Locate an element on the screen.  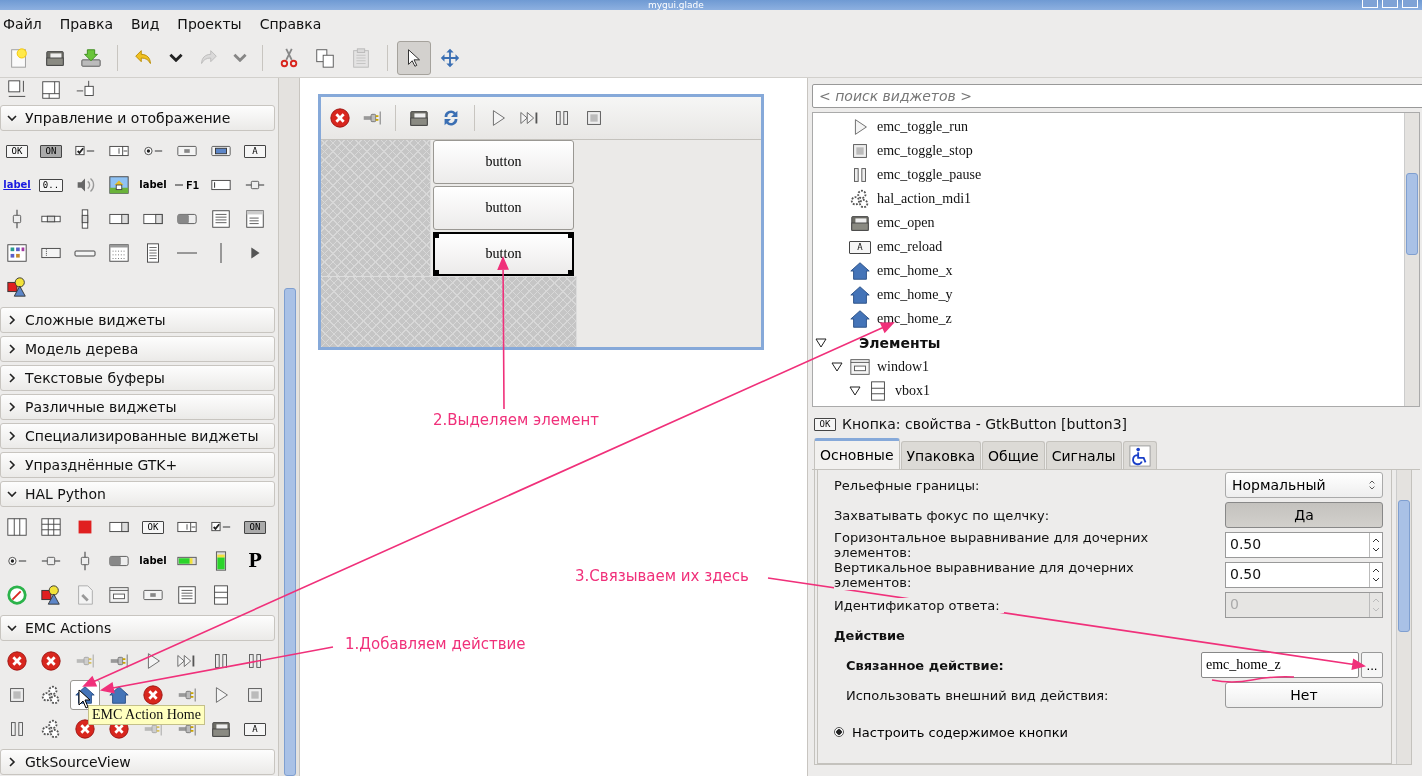
dropdown: Нормальный is located at coordinates (1304, 485).